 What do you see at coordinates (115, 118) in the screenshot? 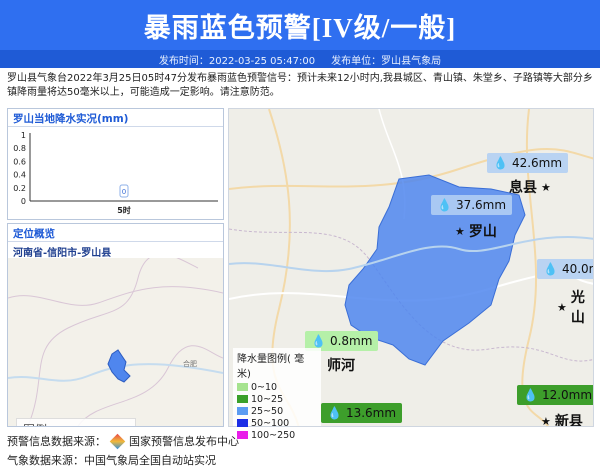
I see `rainfall-panel-title: 罗山当地降水实况(mm)` at bounding box center [115, 118].